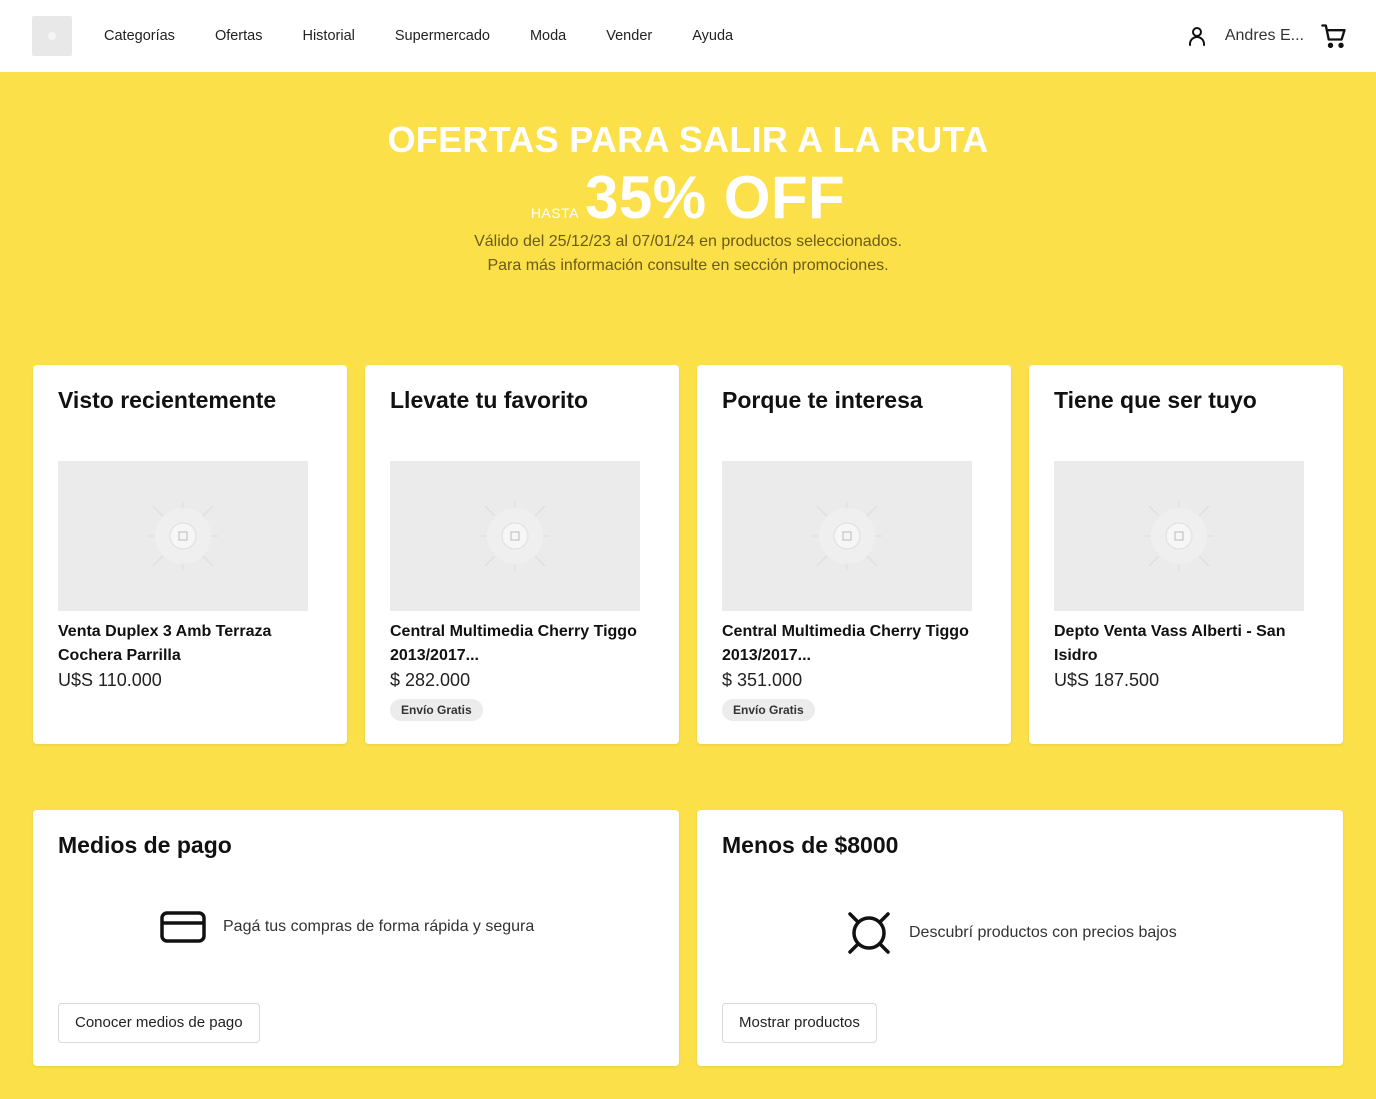  I want to click on logo-placeholder, so click(52, 36).